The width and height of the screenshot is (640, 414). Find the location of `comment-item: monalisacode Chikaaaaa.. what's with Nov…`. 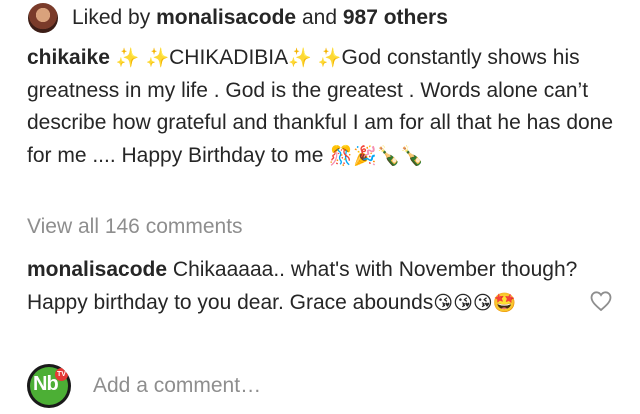

comment-item: monalisacode Chikaaaaa.. what's with Nov… is located at coordinates (307, 286).